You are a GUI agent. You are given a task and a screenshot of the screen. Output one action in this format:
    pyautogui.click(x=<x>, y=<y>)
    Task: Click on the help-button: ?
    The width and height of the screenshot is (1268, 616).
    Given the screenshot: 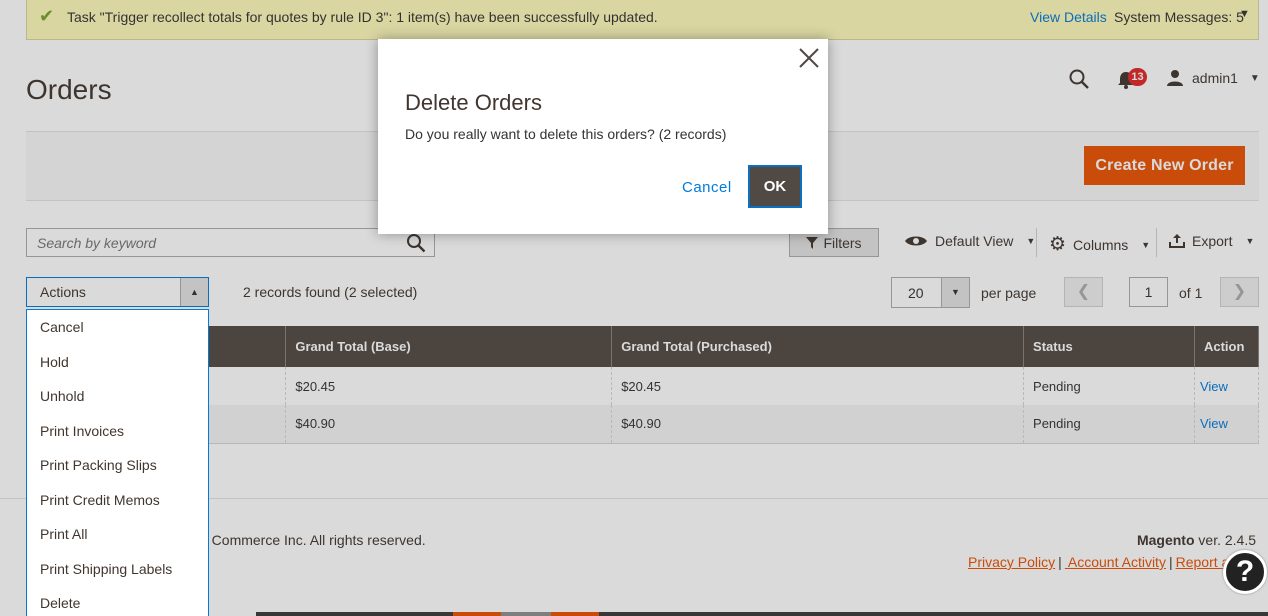 What is the action you would take?
    pyautogui.click(x=1245, y=572)
    